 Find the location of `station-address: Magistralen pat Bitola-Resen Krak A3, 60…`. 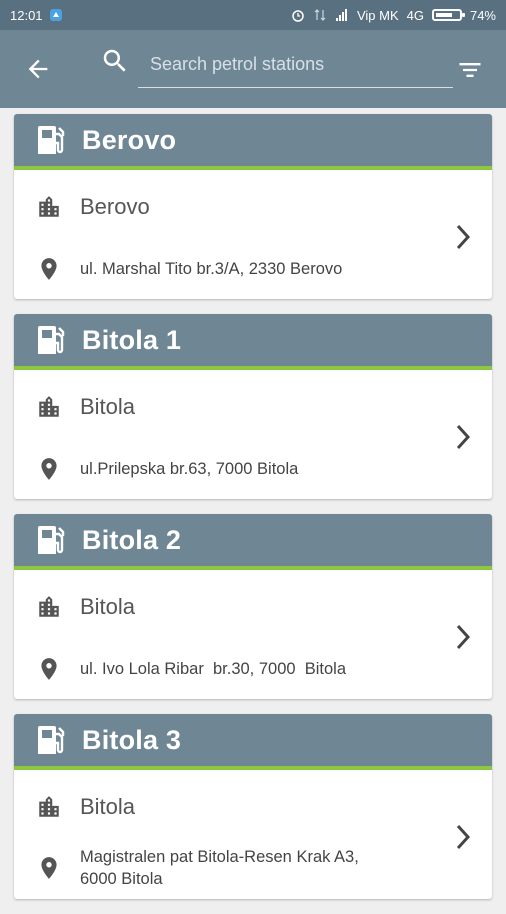

station-address: Magistralen pat Bitola-Resen Krak A3, 60… is located at coordinates (219, 868).